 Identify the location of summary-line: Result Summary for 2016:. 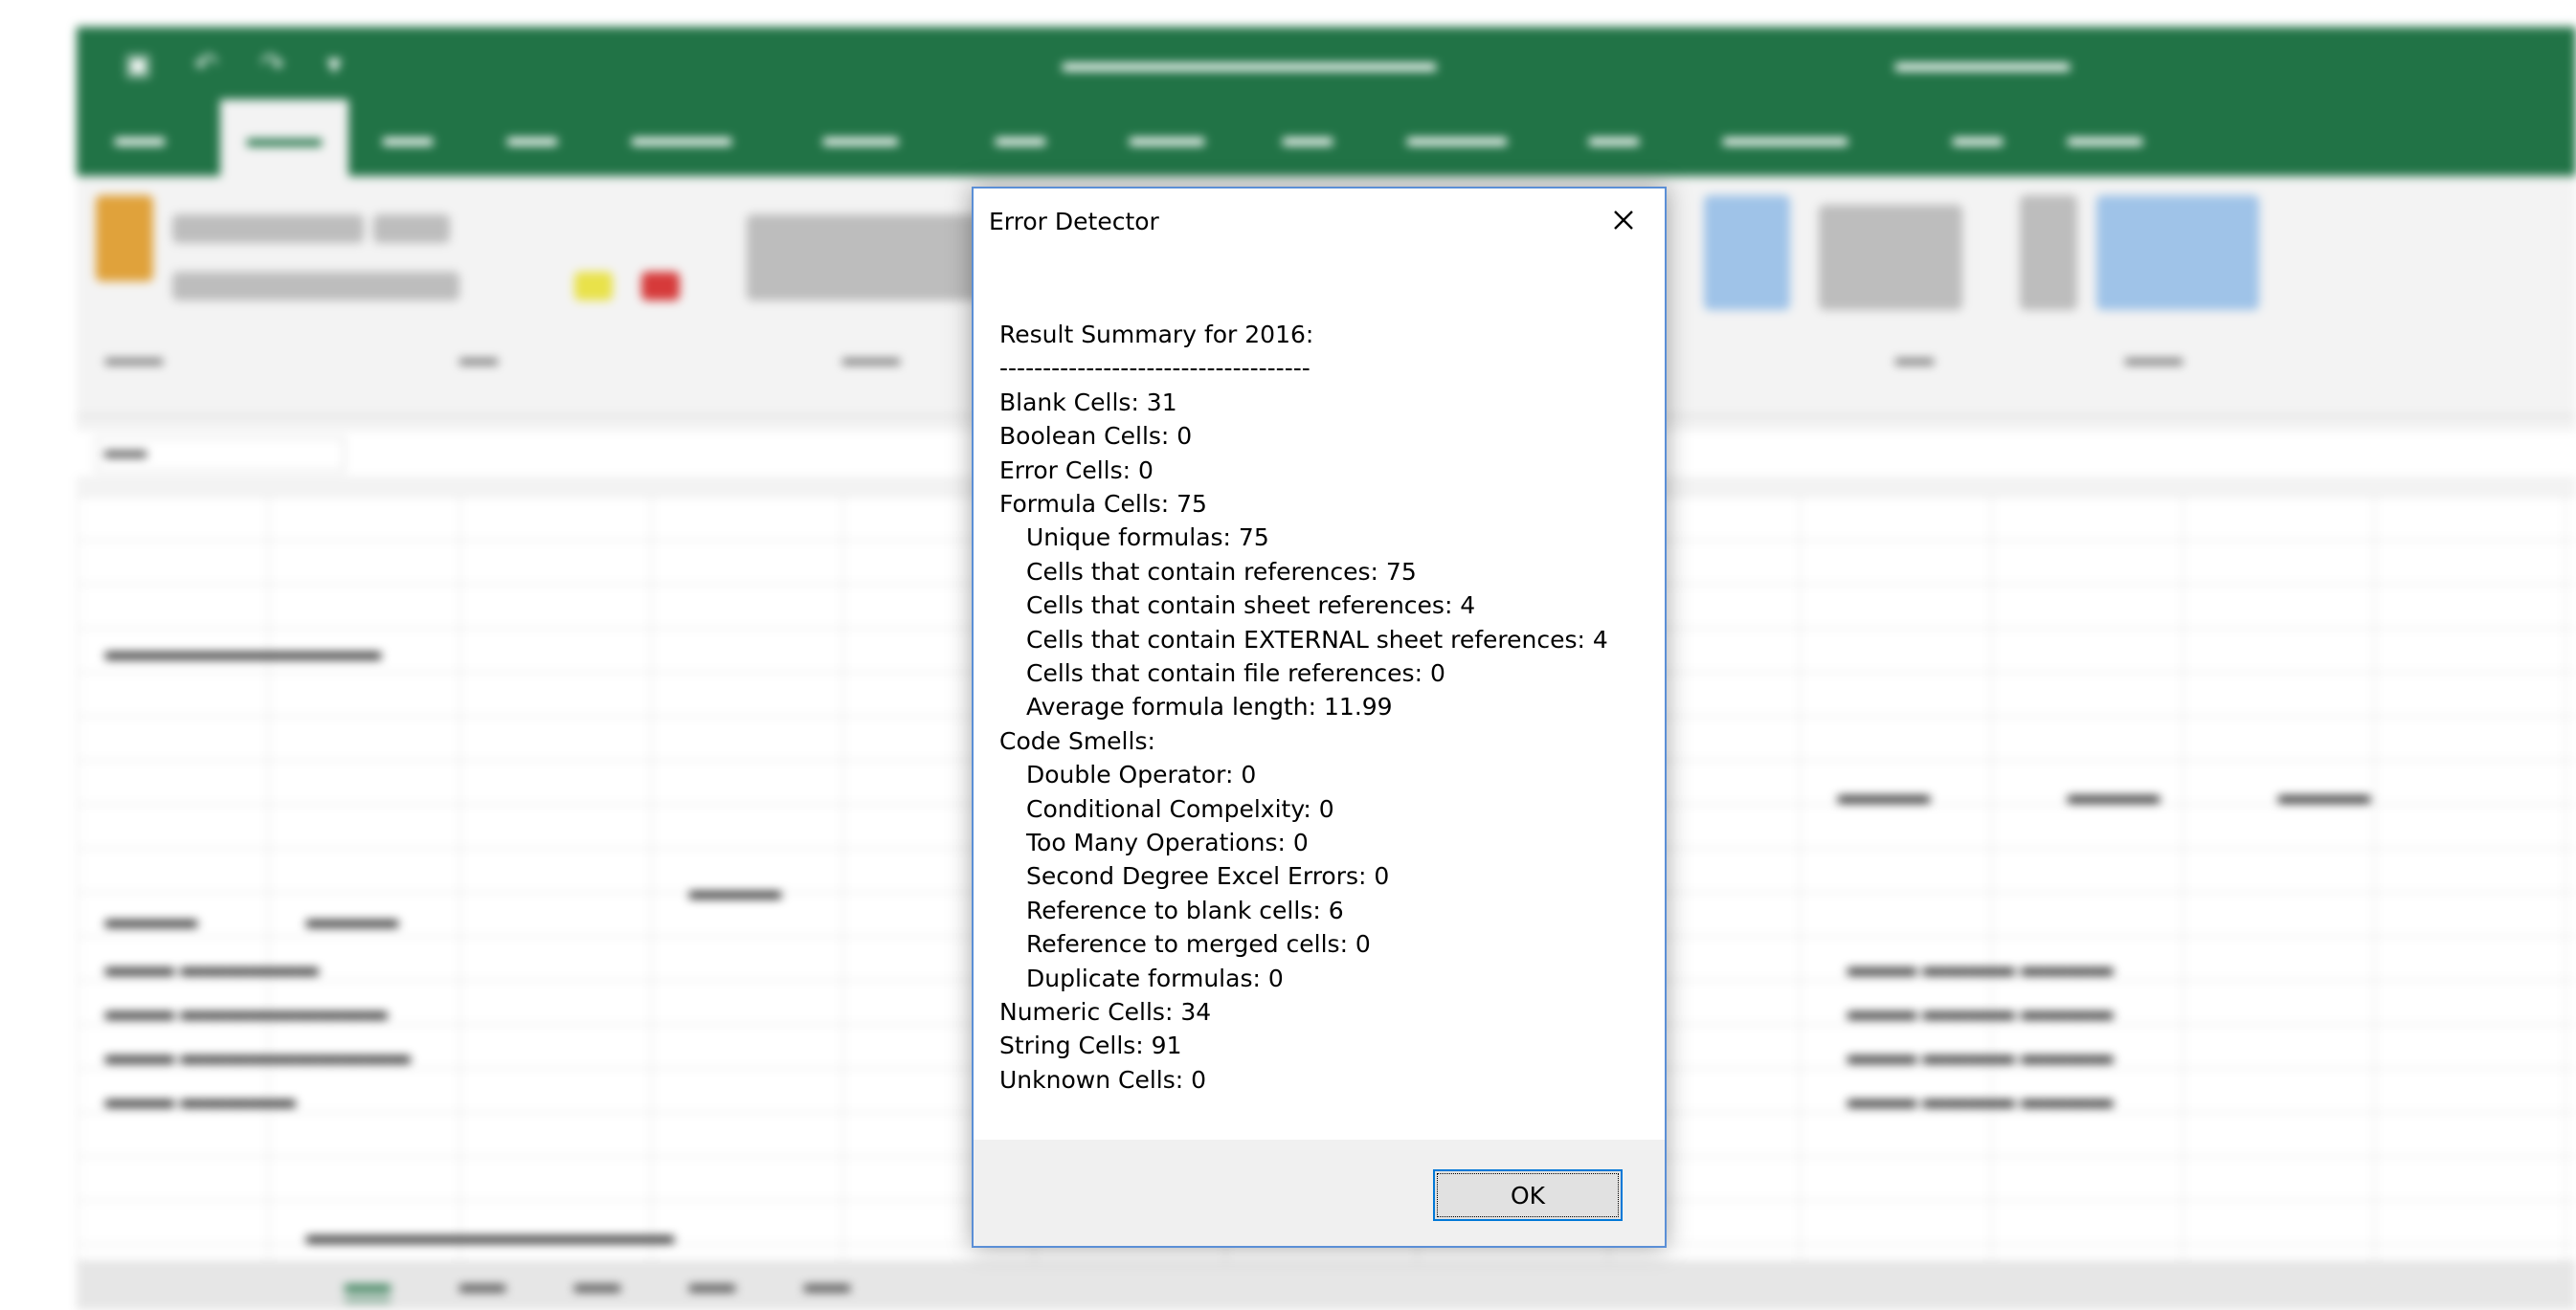
(1157, 334).